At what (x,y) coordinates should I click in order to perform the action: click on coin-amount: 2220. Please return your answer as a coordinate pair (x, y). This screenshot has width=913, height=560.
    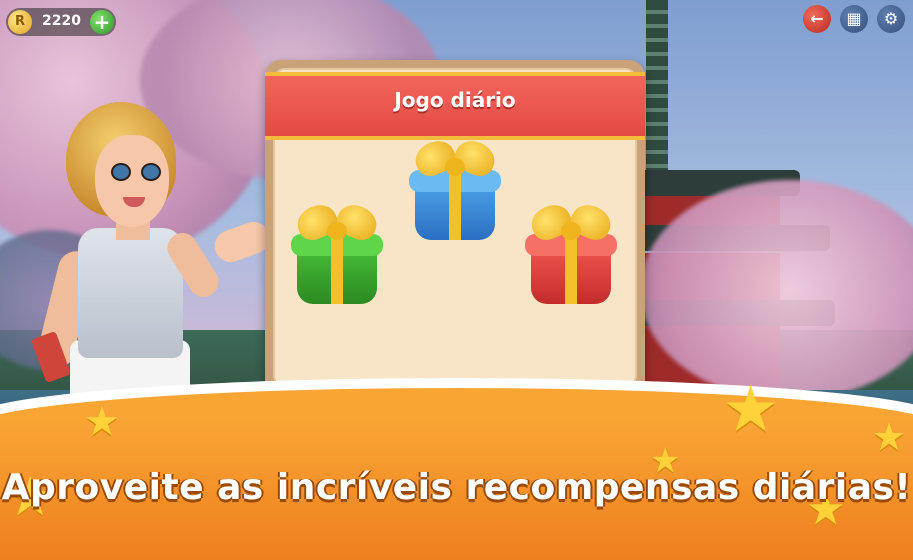
    Looking at the image, I should click on (61, 21).